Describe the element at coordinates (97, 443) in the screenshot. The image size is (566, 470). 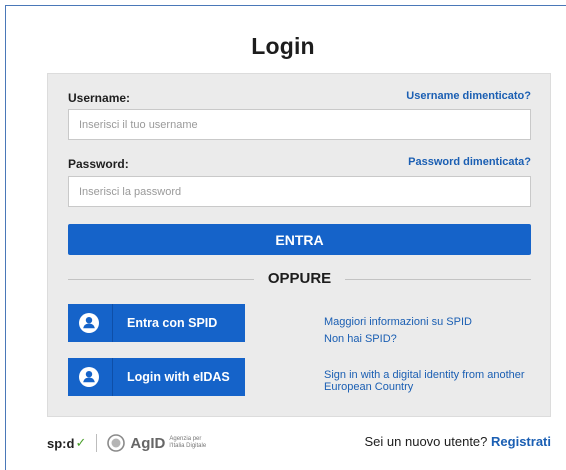
I see `logo-divider` at that location.